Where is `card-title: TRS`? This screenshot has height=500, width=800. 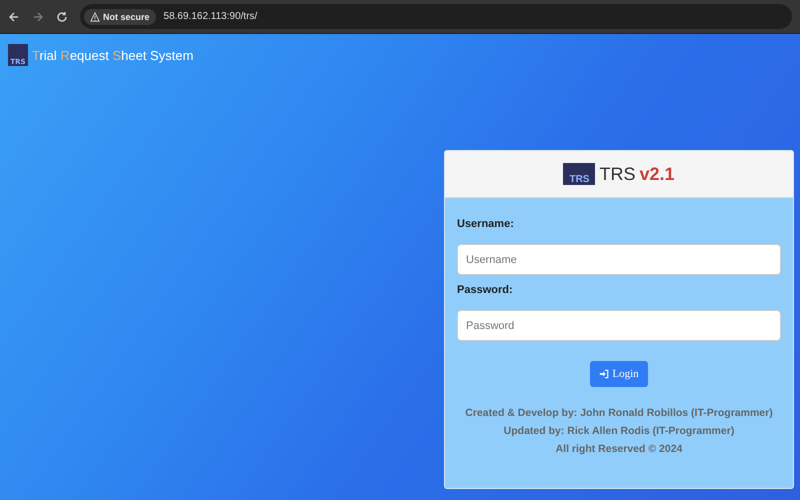
card-title: TRS is located at coordinates (617, 174).